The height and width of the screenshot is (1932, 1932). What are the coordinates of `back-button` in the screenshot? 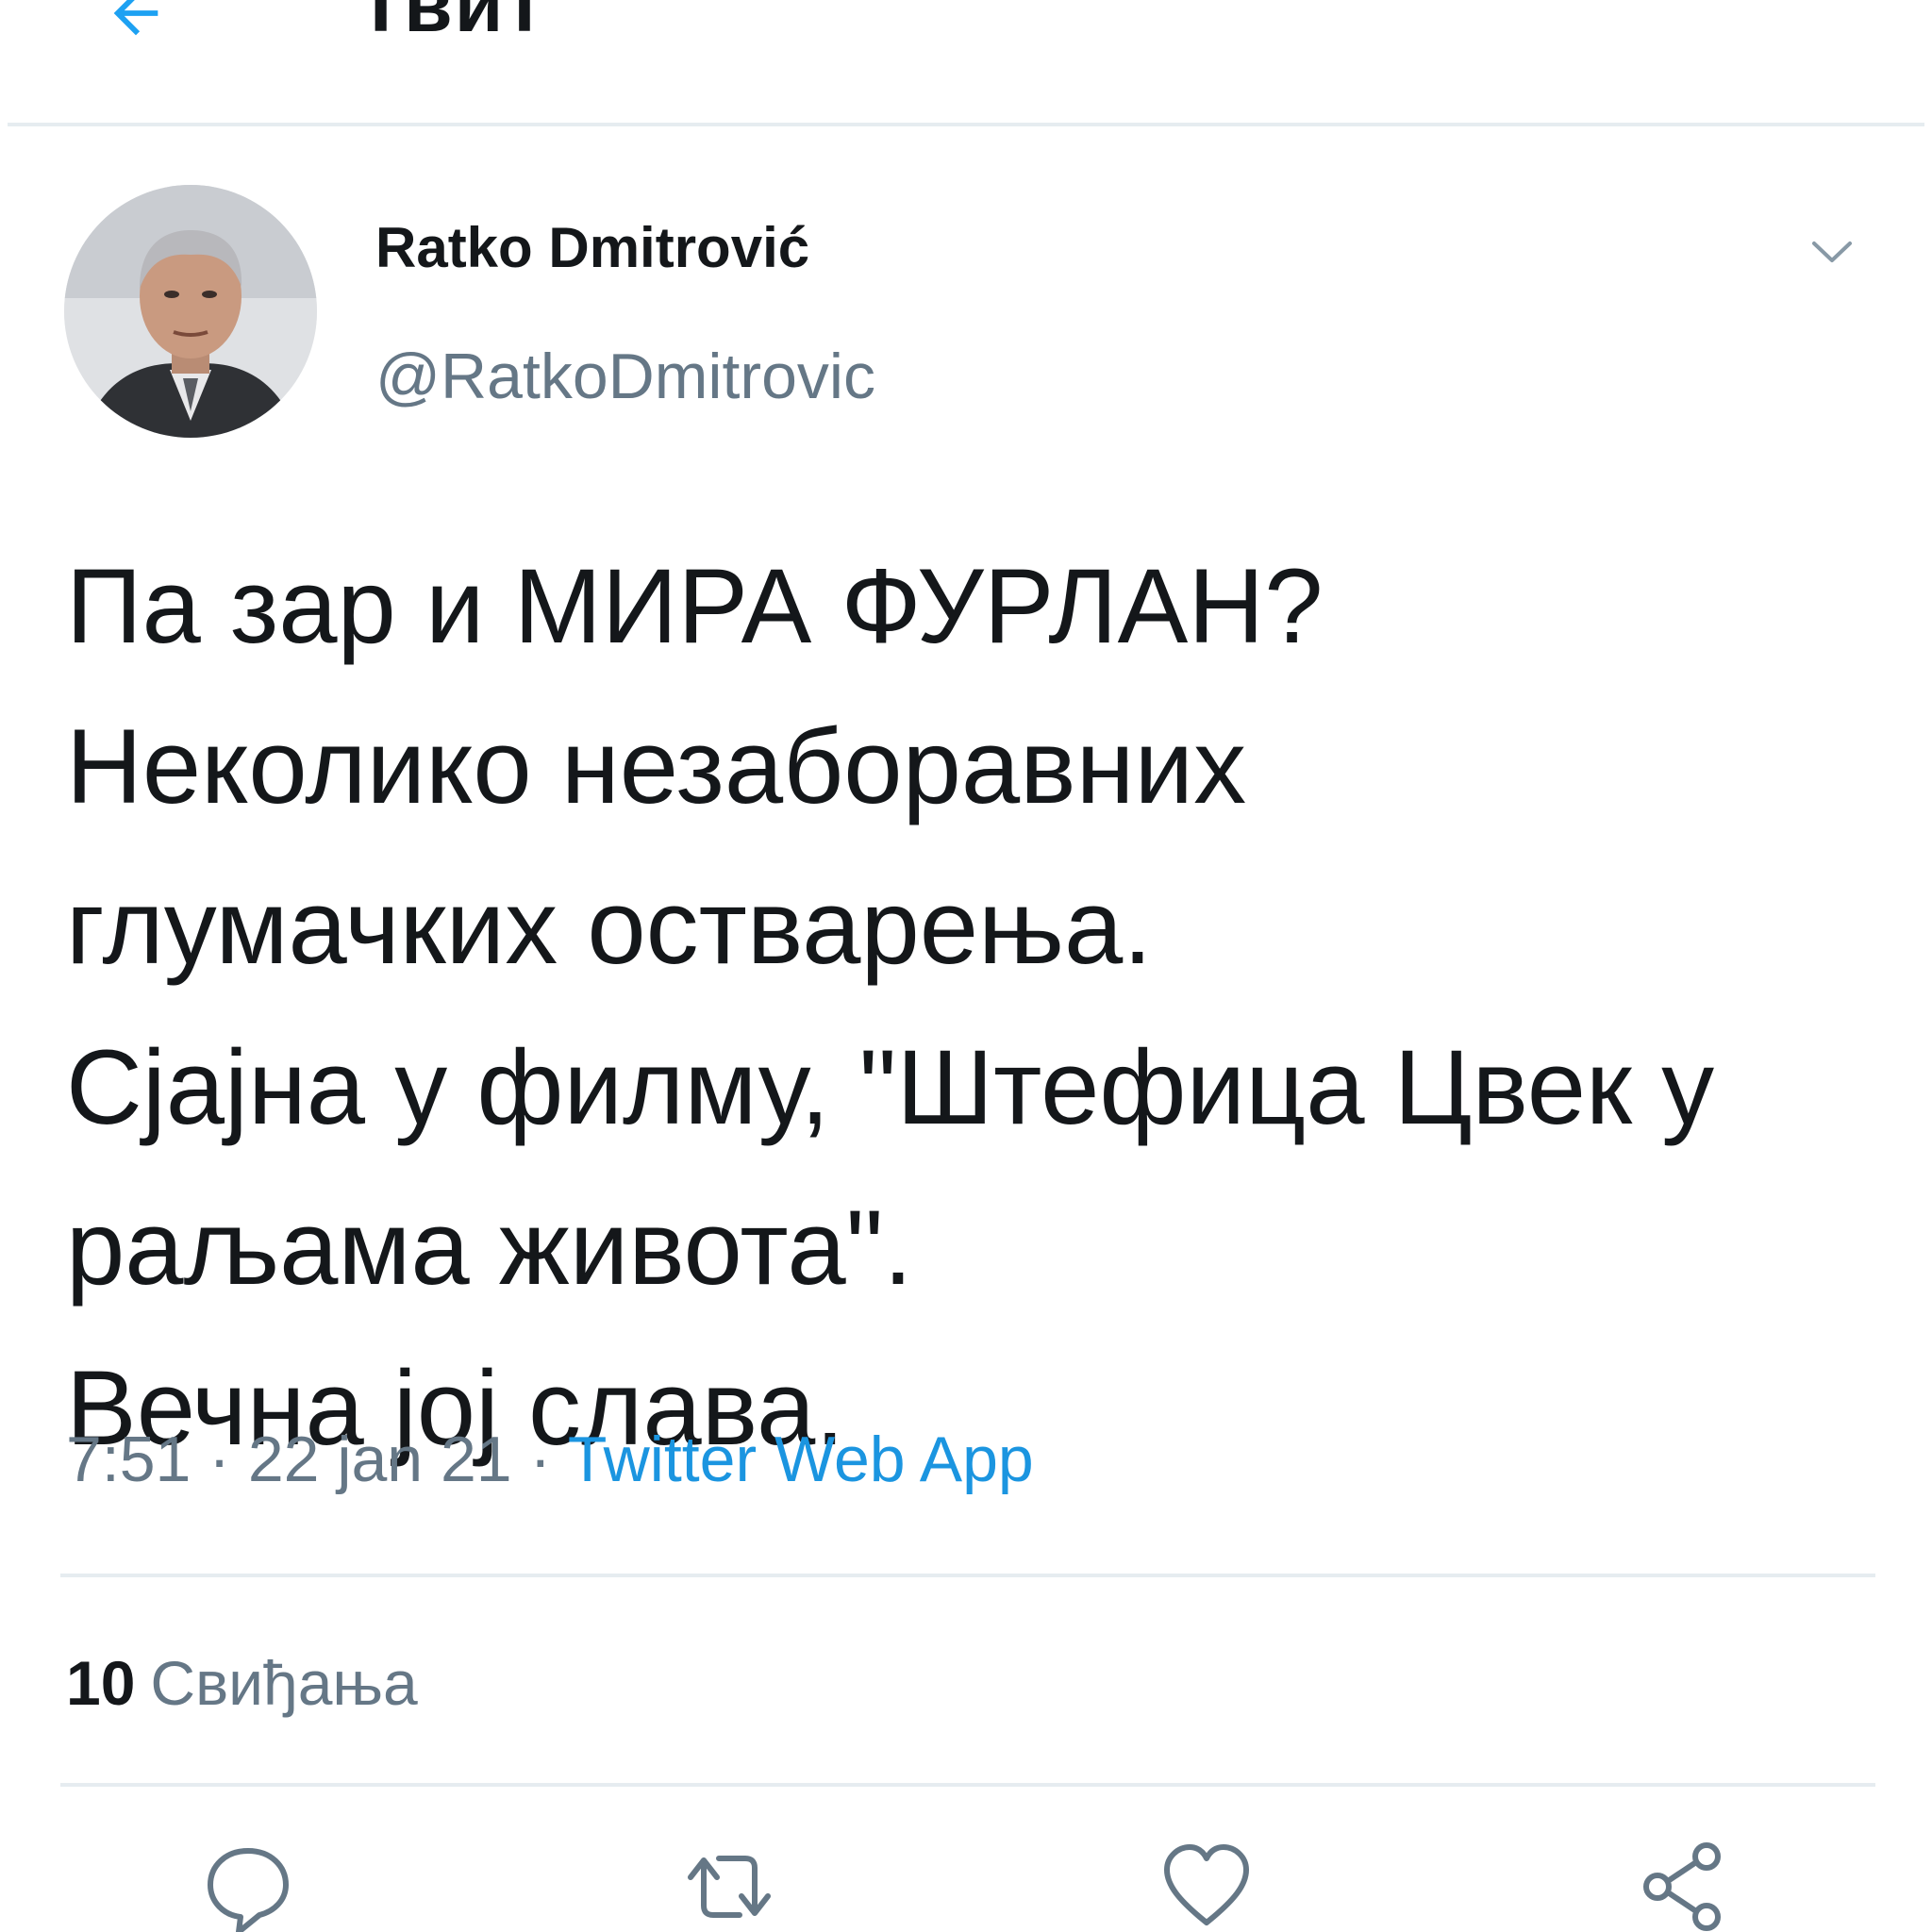 It's located at (136, 26).